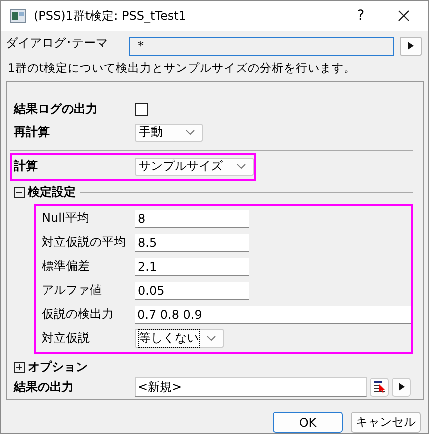  Describe the element at coordinates (44, 387) in the screenshot. I see `field-label: 結果の出力` at that location.